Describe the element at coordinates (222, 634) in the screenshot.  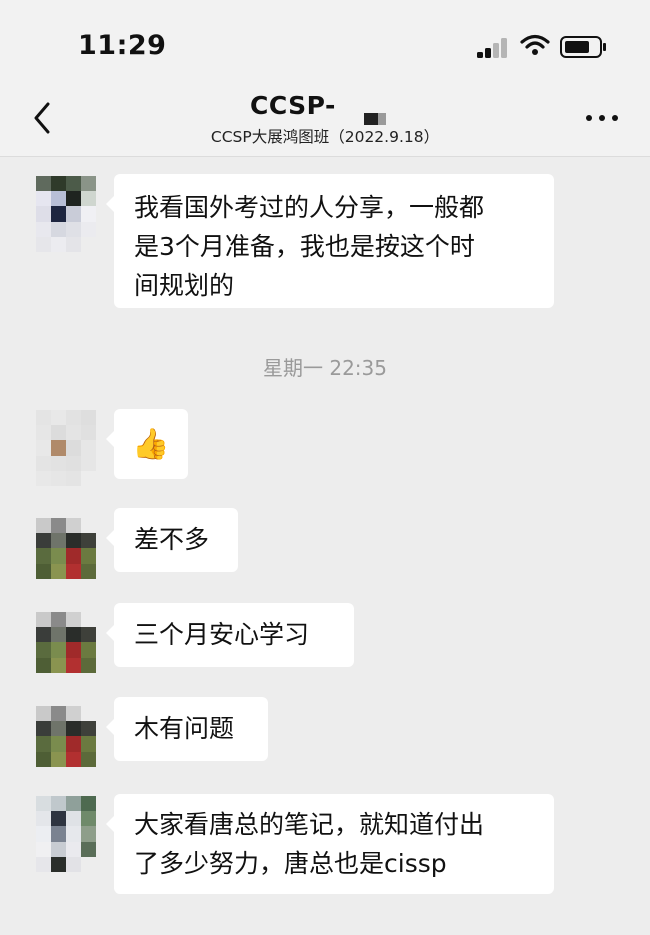
I see `message-text: 三个月安心学习` at that location.